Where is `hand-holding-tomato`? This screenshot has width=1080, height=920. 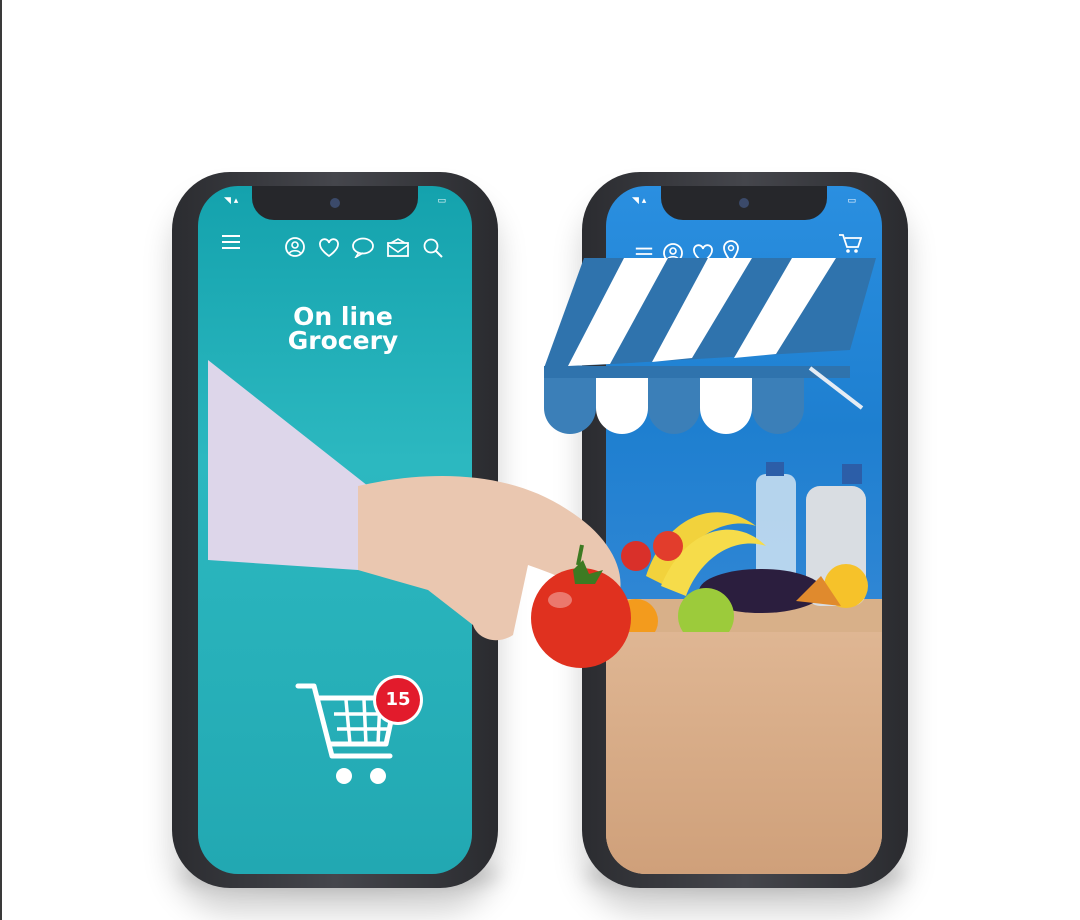
hand-holding-tomato is located at coordinates (419, 514).